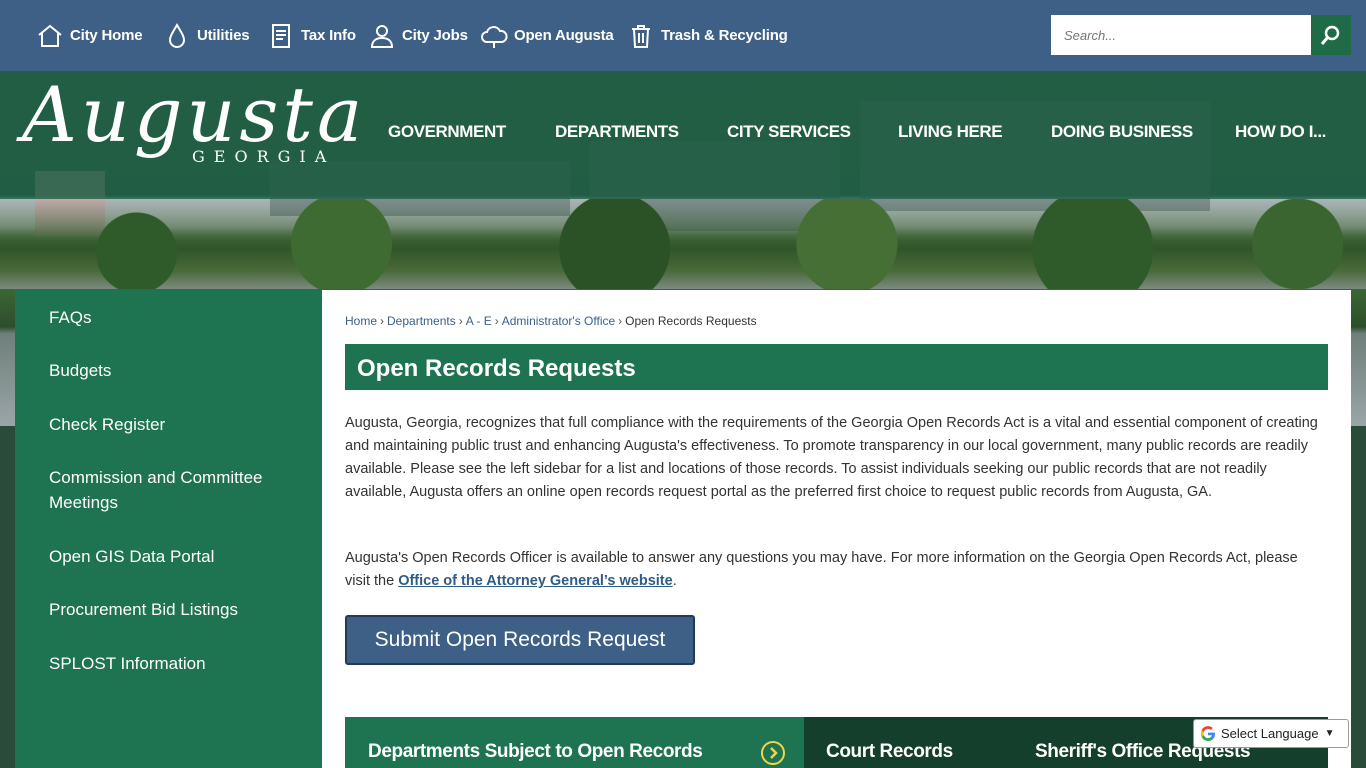 Image resolution: width=1366 pixels, height=768 pixels. What do you see at coordinates (281, 35) in the screenshot?
I see `document-icon` at bounding box center [281, 35].